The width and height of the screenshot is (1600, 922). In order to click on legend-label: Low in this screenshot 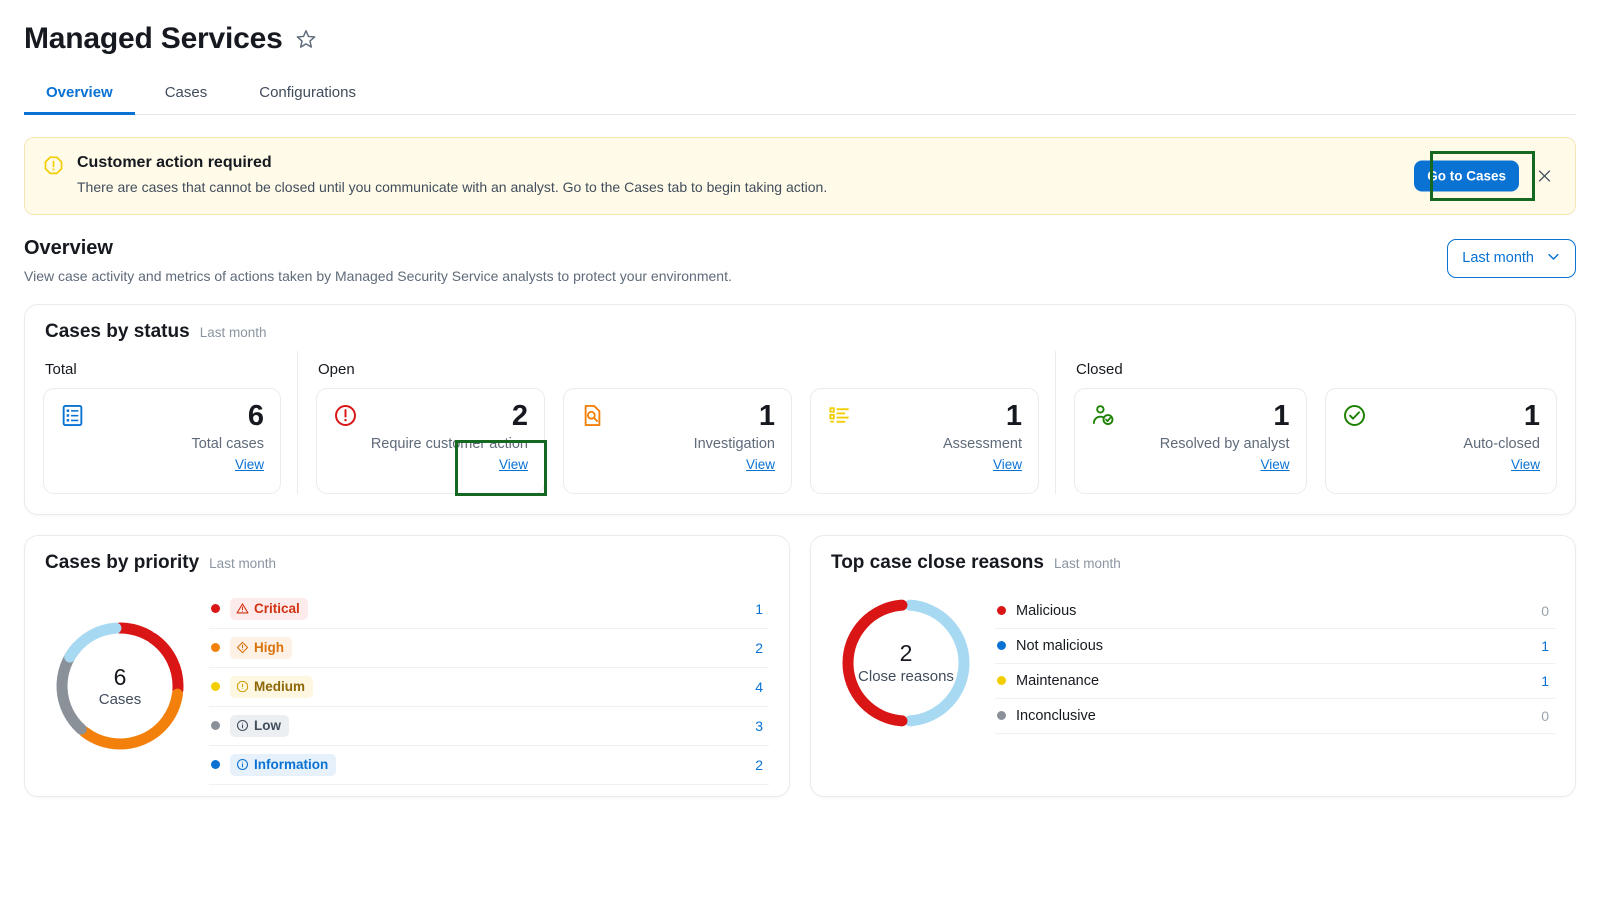, I will do `click(487, 725)`.